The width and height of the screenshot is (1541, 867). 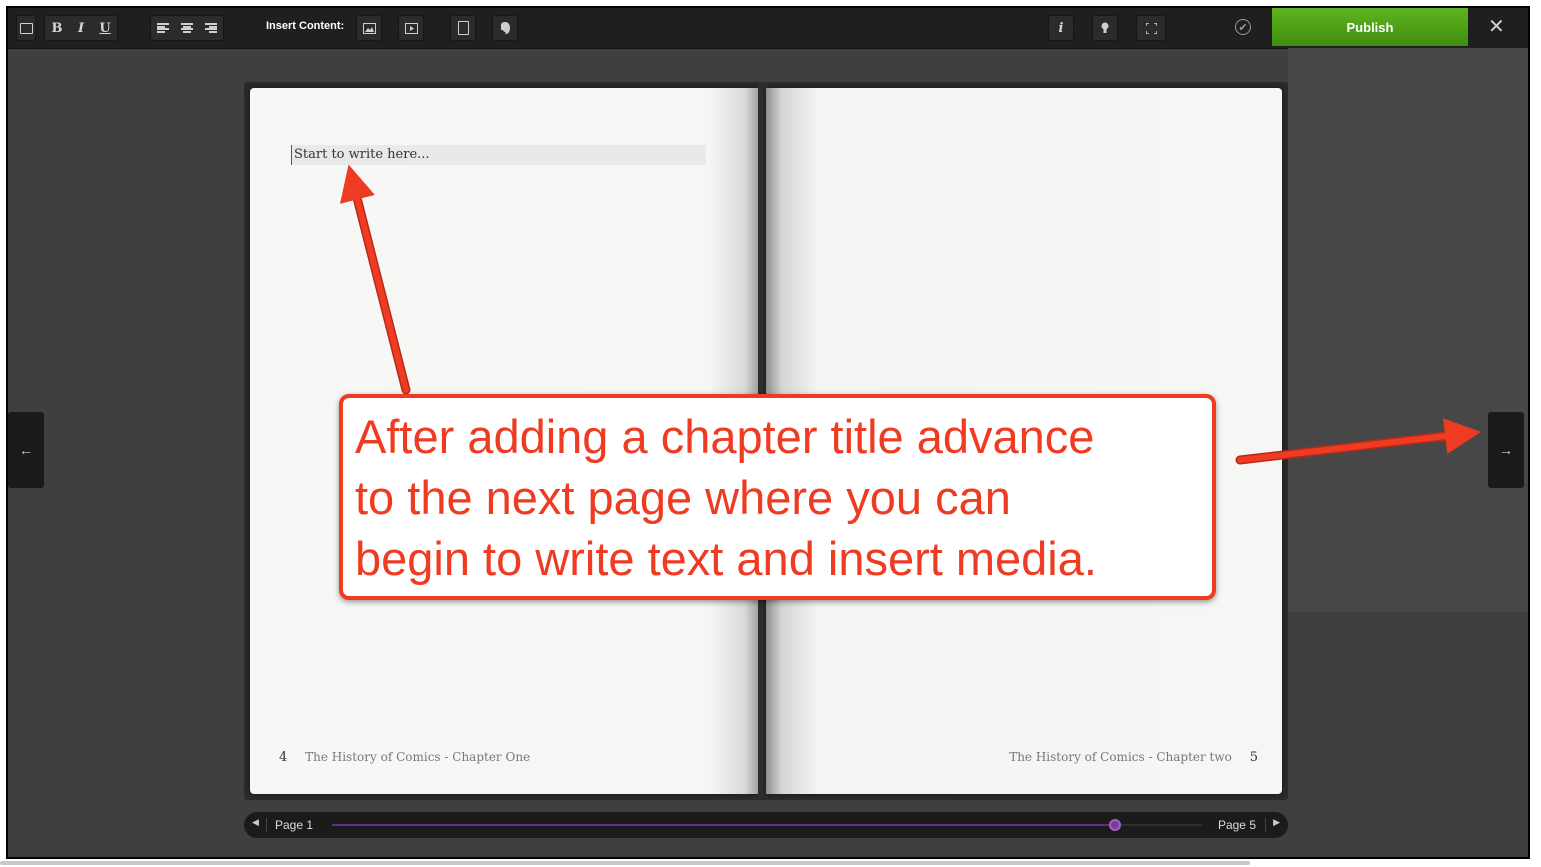 I want to click on slider-end-label: Page 5, so click(x=1236, y=825).